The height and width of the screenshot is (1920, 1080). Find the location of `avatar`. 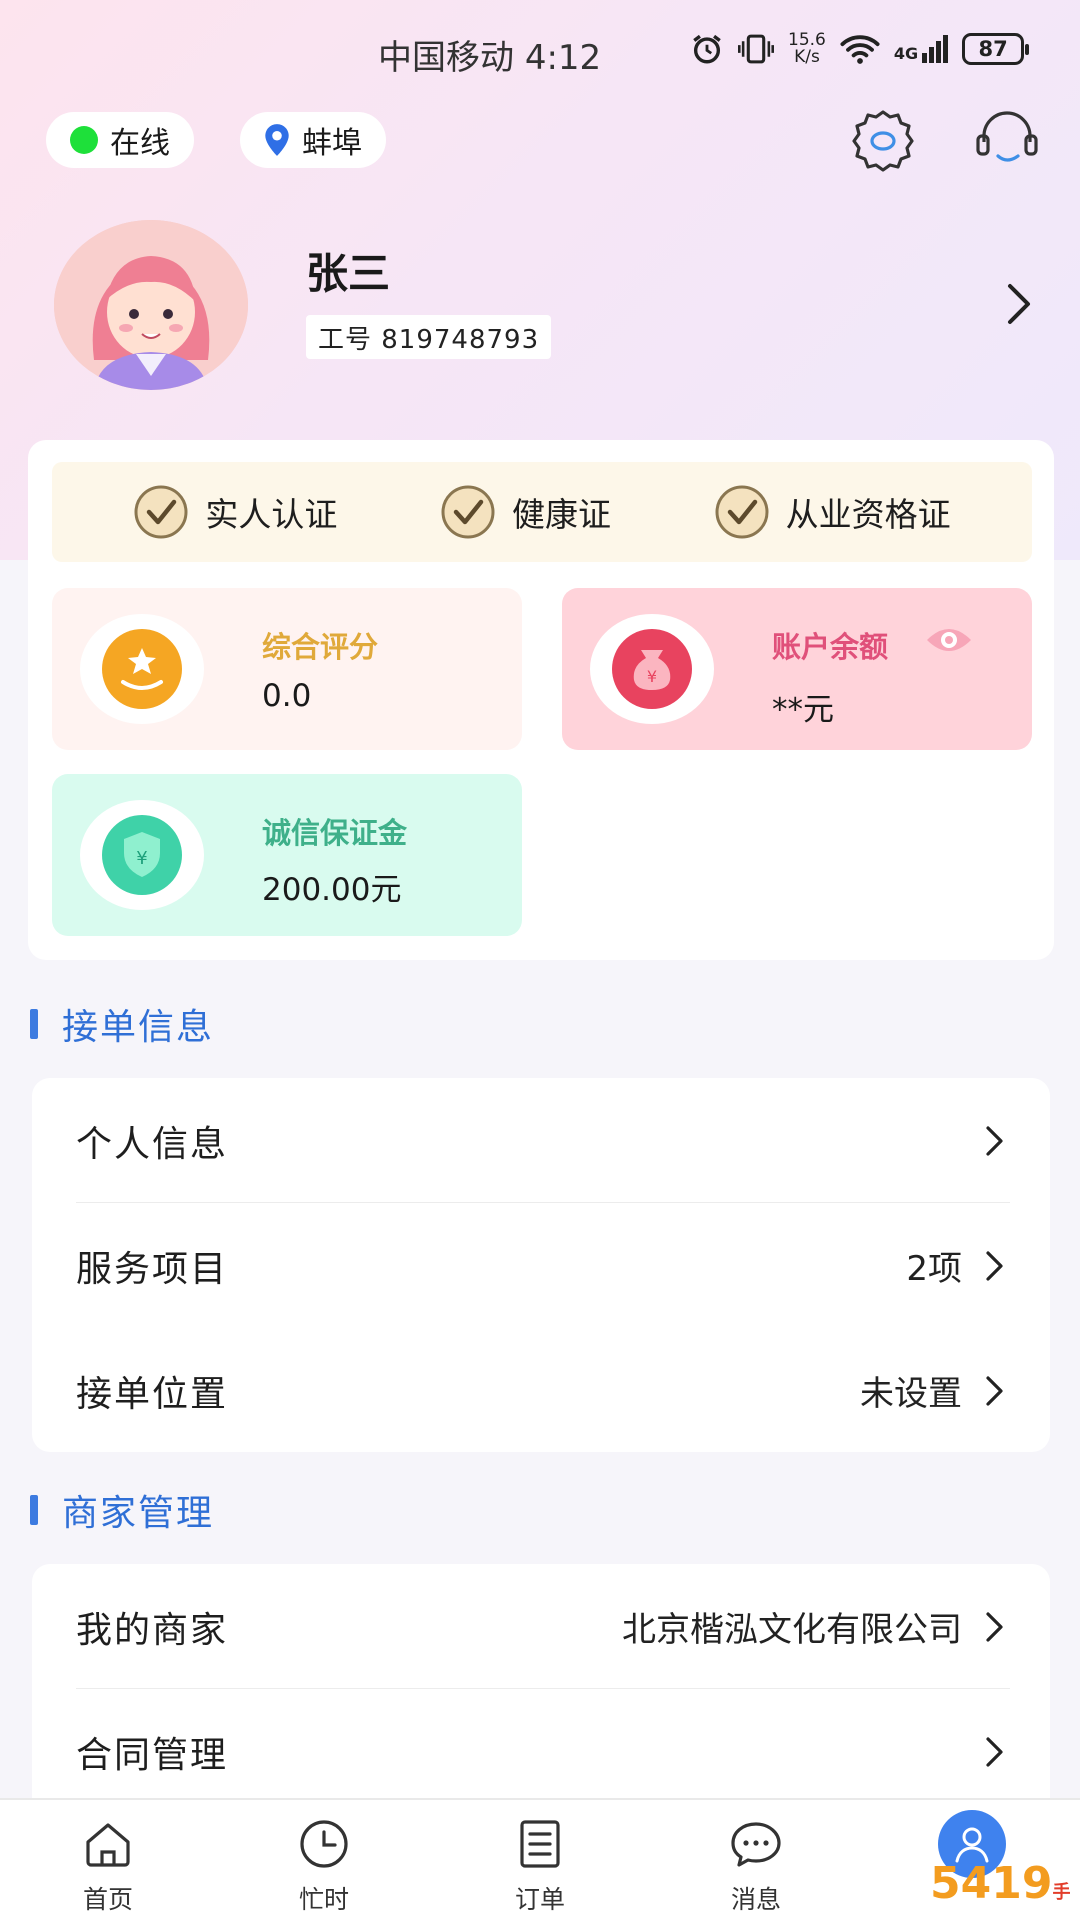

avatar is located at coordinates (151, 305).